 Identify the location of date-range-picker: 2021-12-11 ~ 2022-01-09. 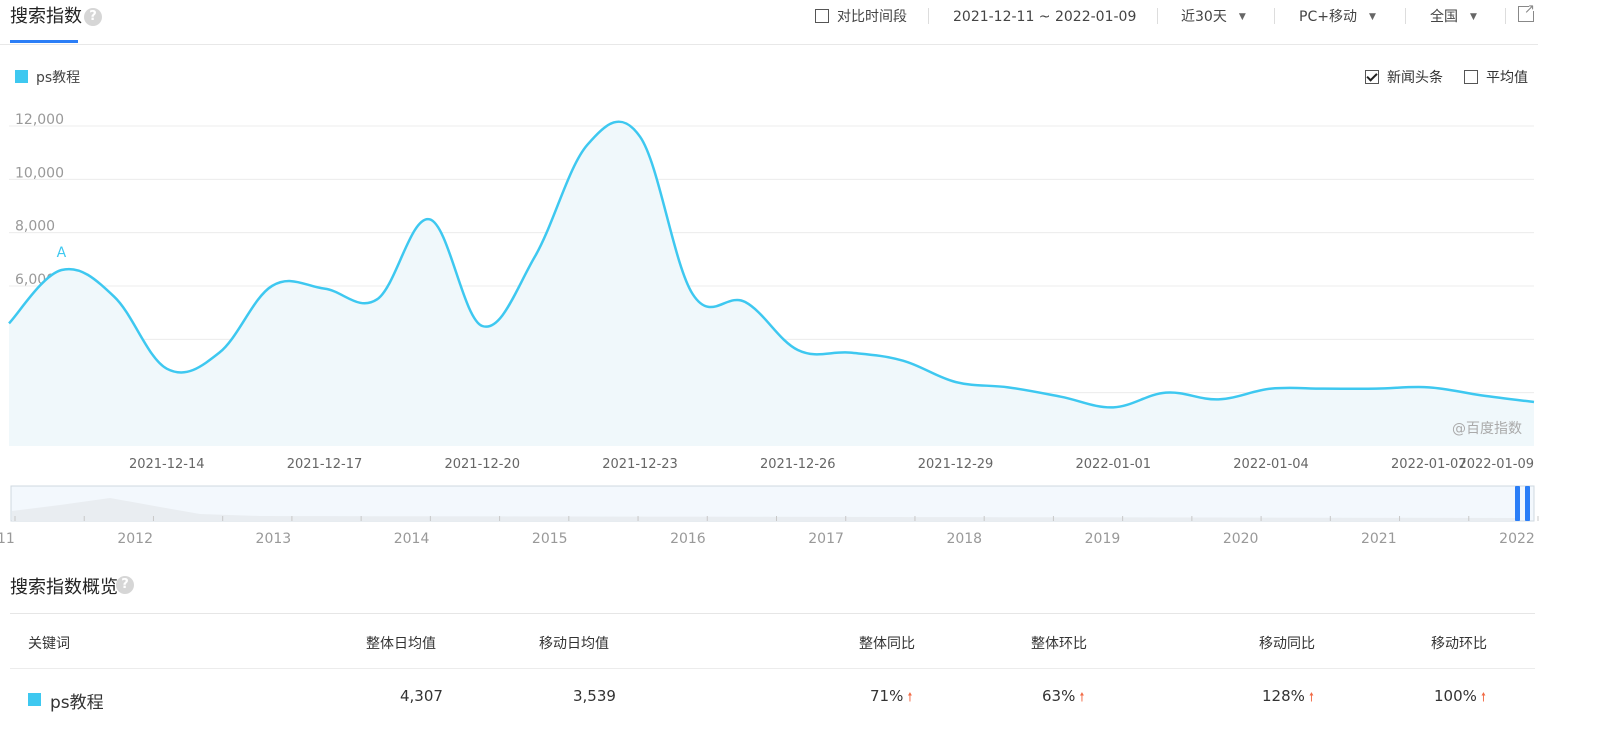
(1044, 17).